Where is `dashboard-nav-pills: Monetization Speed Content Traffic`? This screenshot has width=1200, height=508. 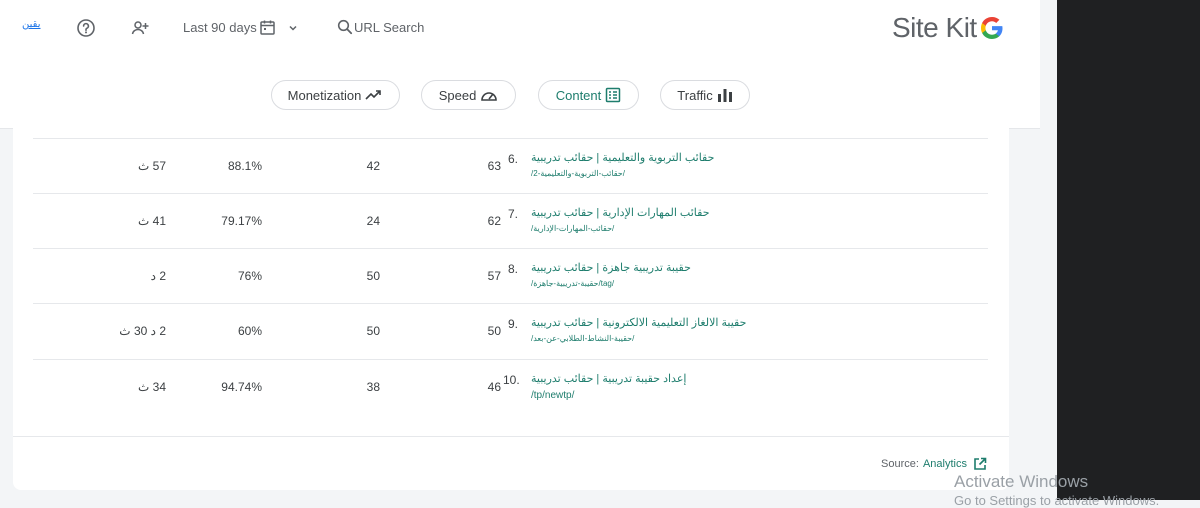
dashboard-nav-pills: Monetization Speed Content Traffic is located at coordinates (520, 96).